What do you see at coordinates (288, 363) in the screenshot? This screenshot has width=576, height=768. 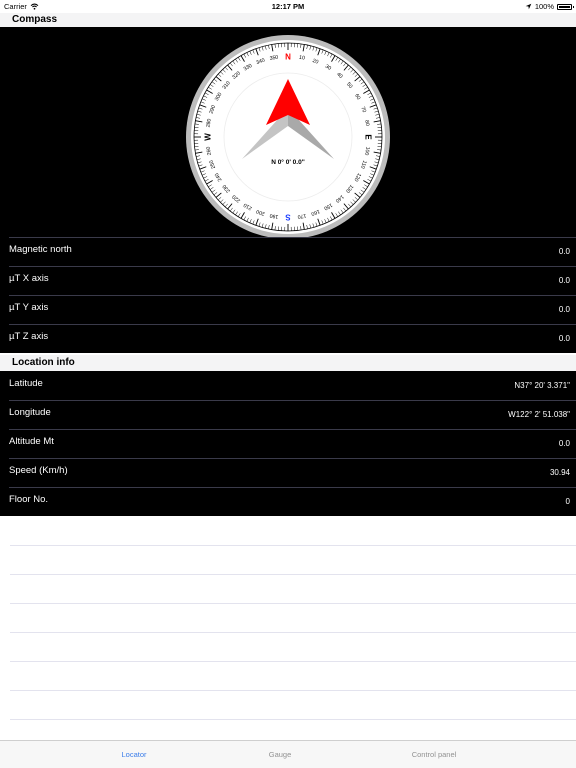 I see `location-section-header: Location info` at bounding box center [288, 363].